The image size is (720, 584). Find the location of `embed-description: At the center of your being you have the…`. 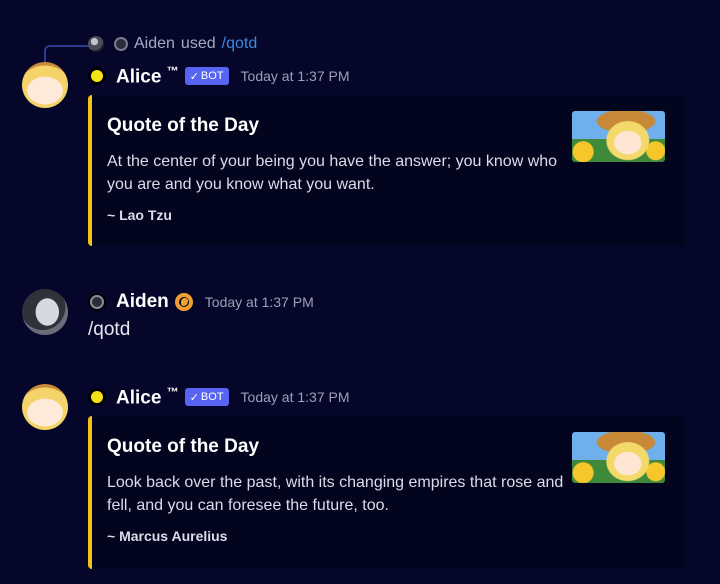

embed-description: At the center of your being you have the… is located at coordinates (332, 173).